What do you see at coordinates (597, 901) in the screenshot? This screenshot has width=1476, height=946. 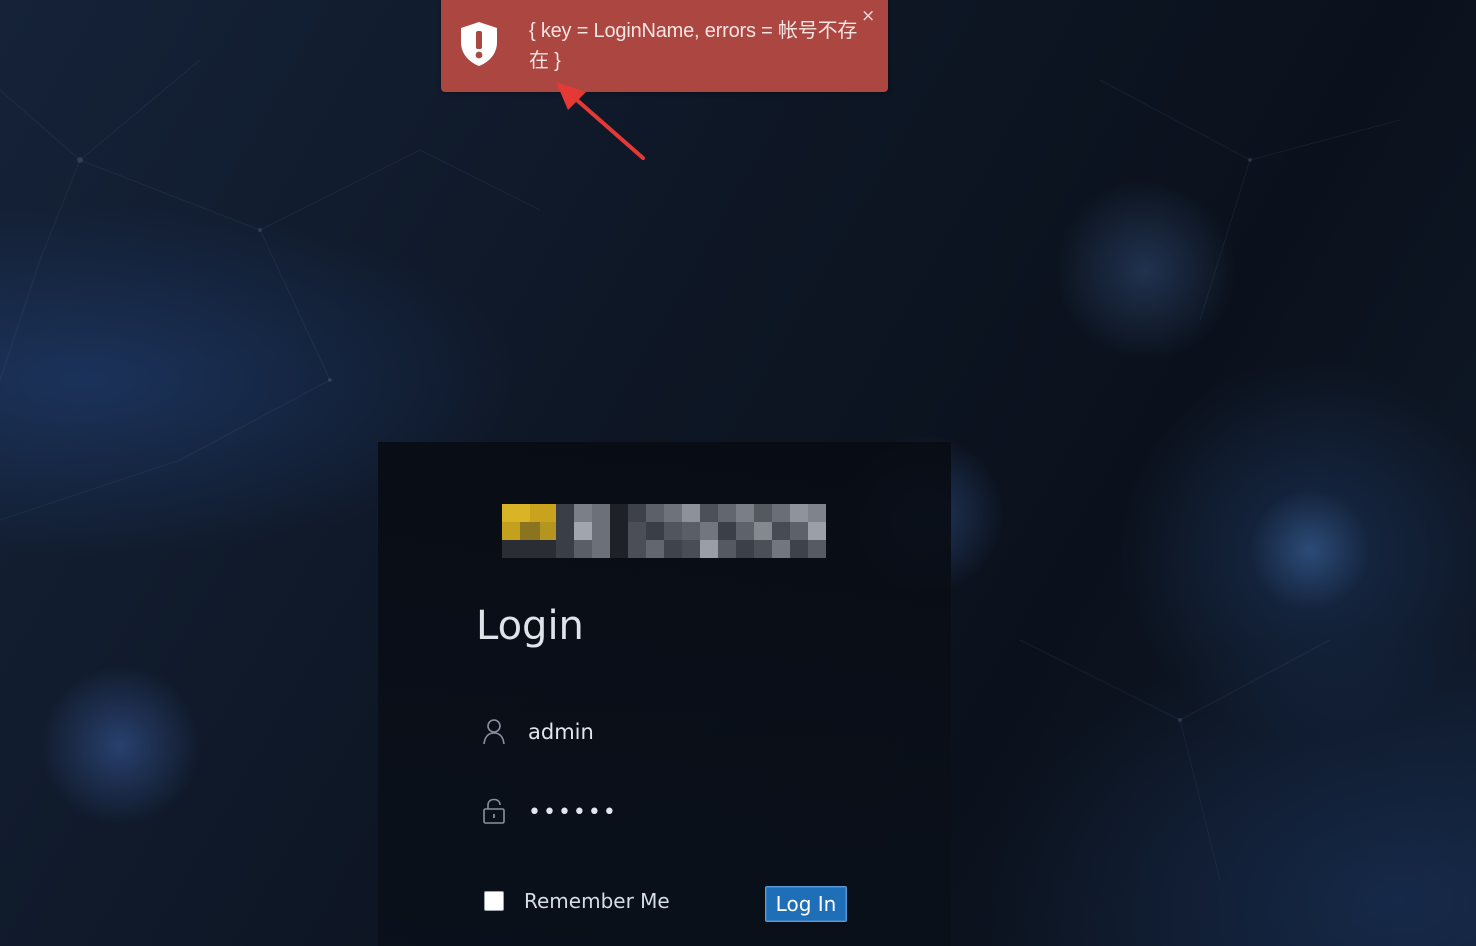 I see `remember-me-label: Remember Me` at bounding box center [597, 901].